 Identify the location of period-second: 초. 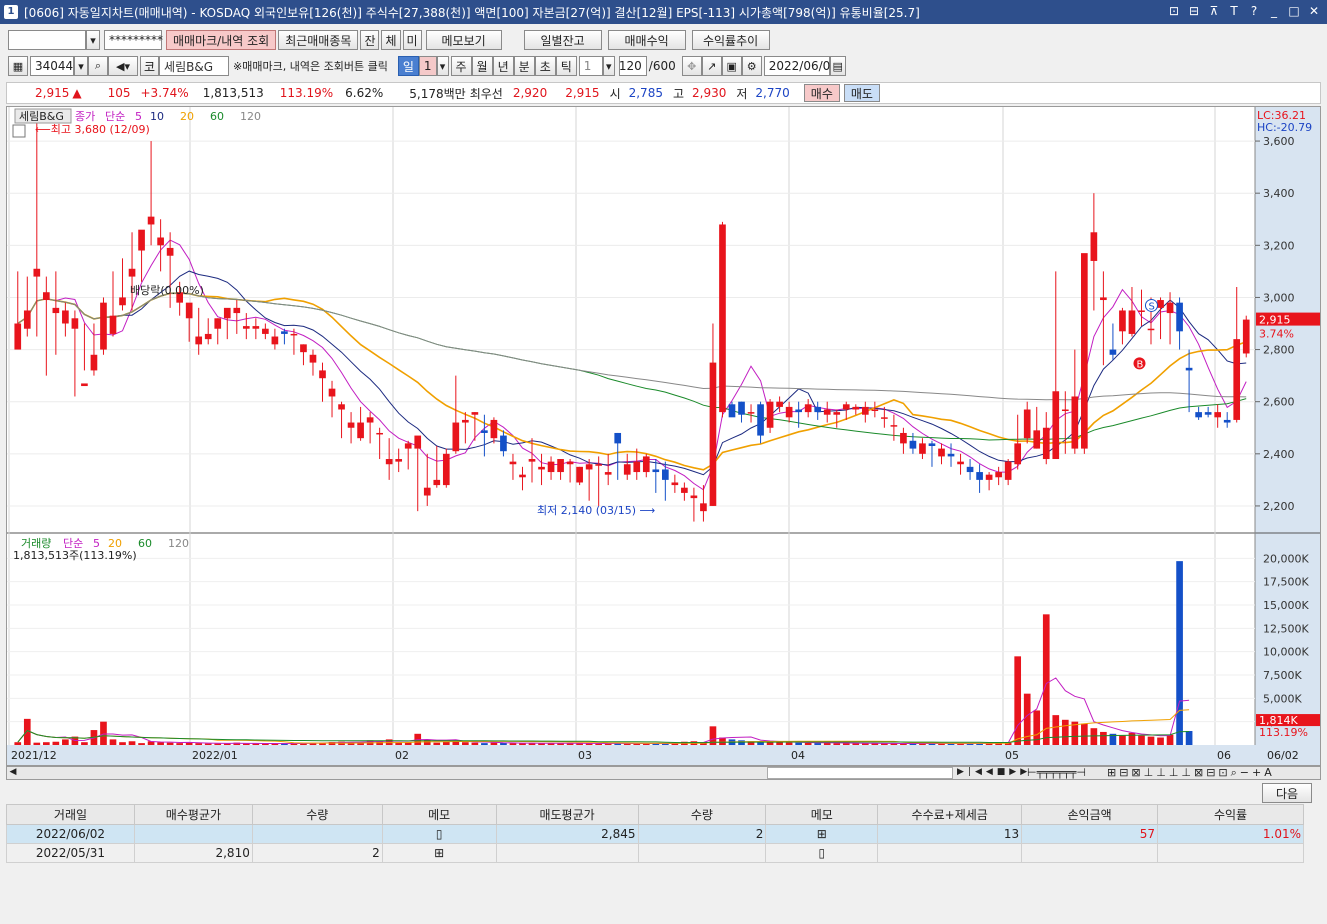
(545, 66).